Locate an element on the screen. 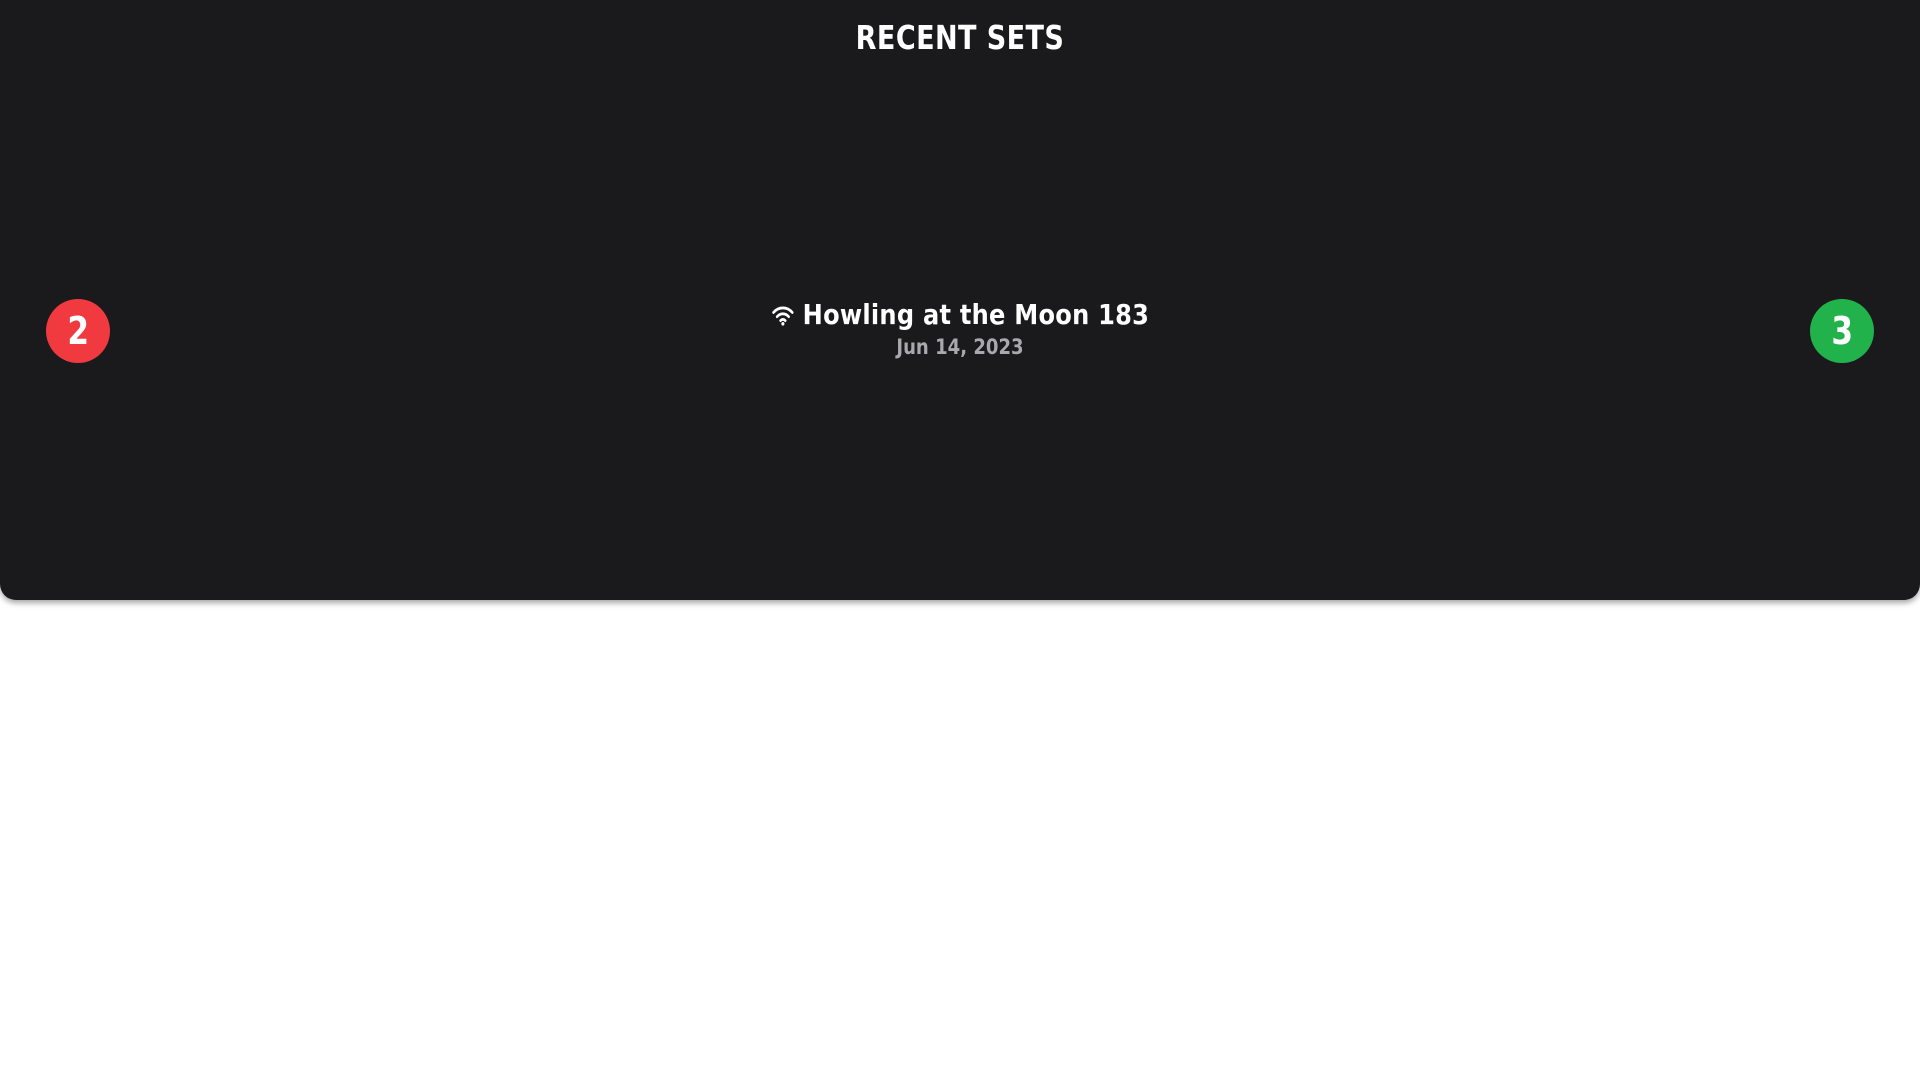 This screenshot has width=1920, height=1080. next-set-label: 3 is located at coordinates (1842, 331).